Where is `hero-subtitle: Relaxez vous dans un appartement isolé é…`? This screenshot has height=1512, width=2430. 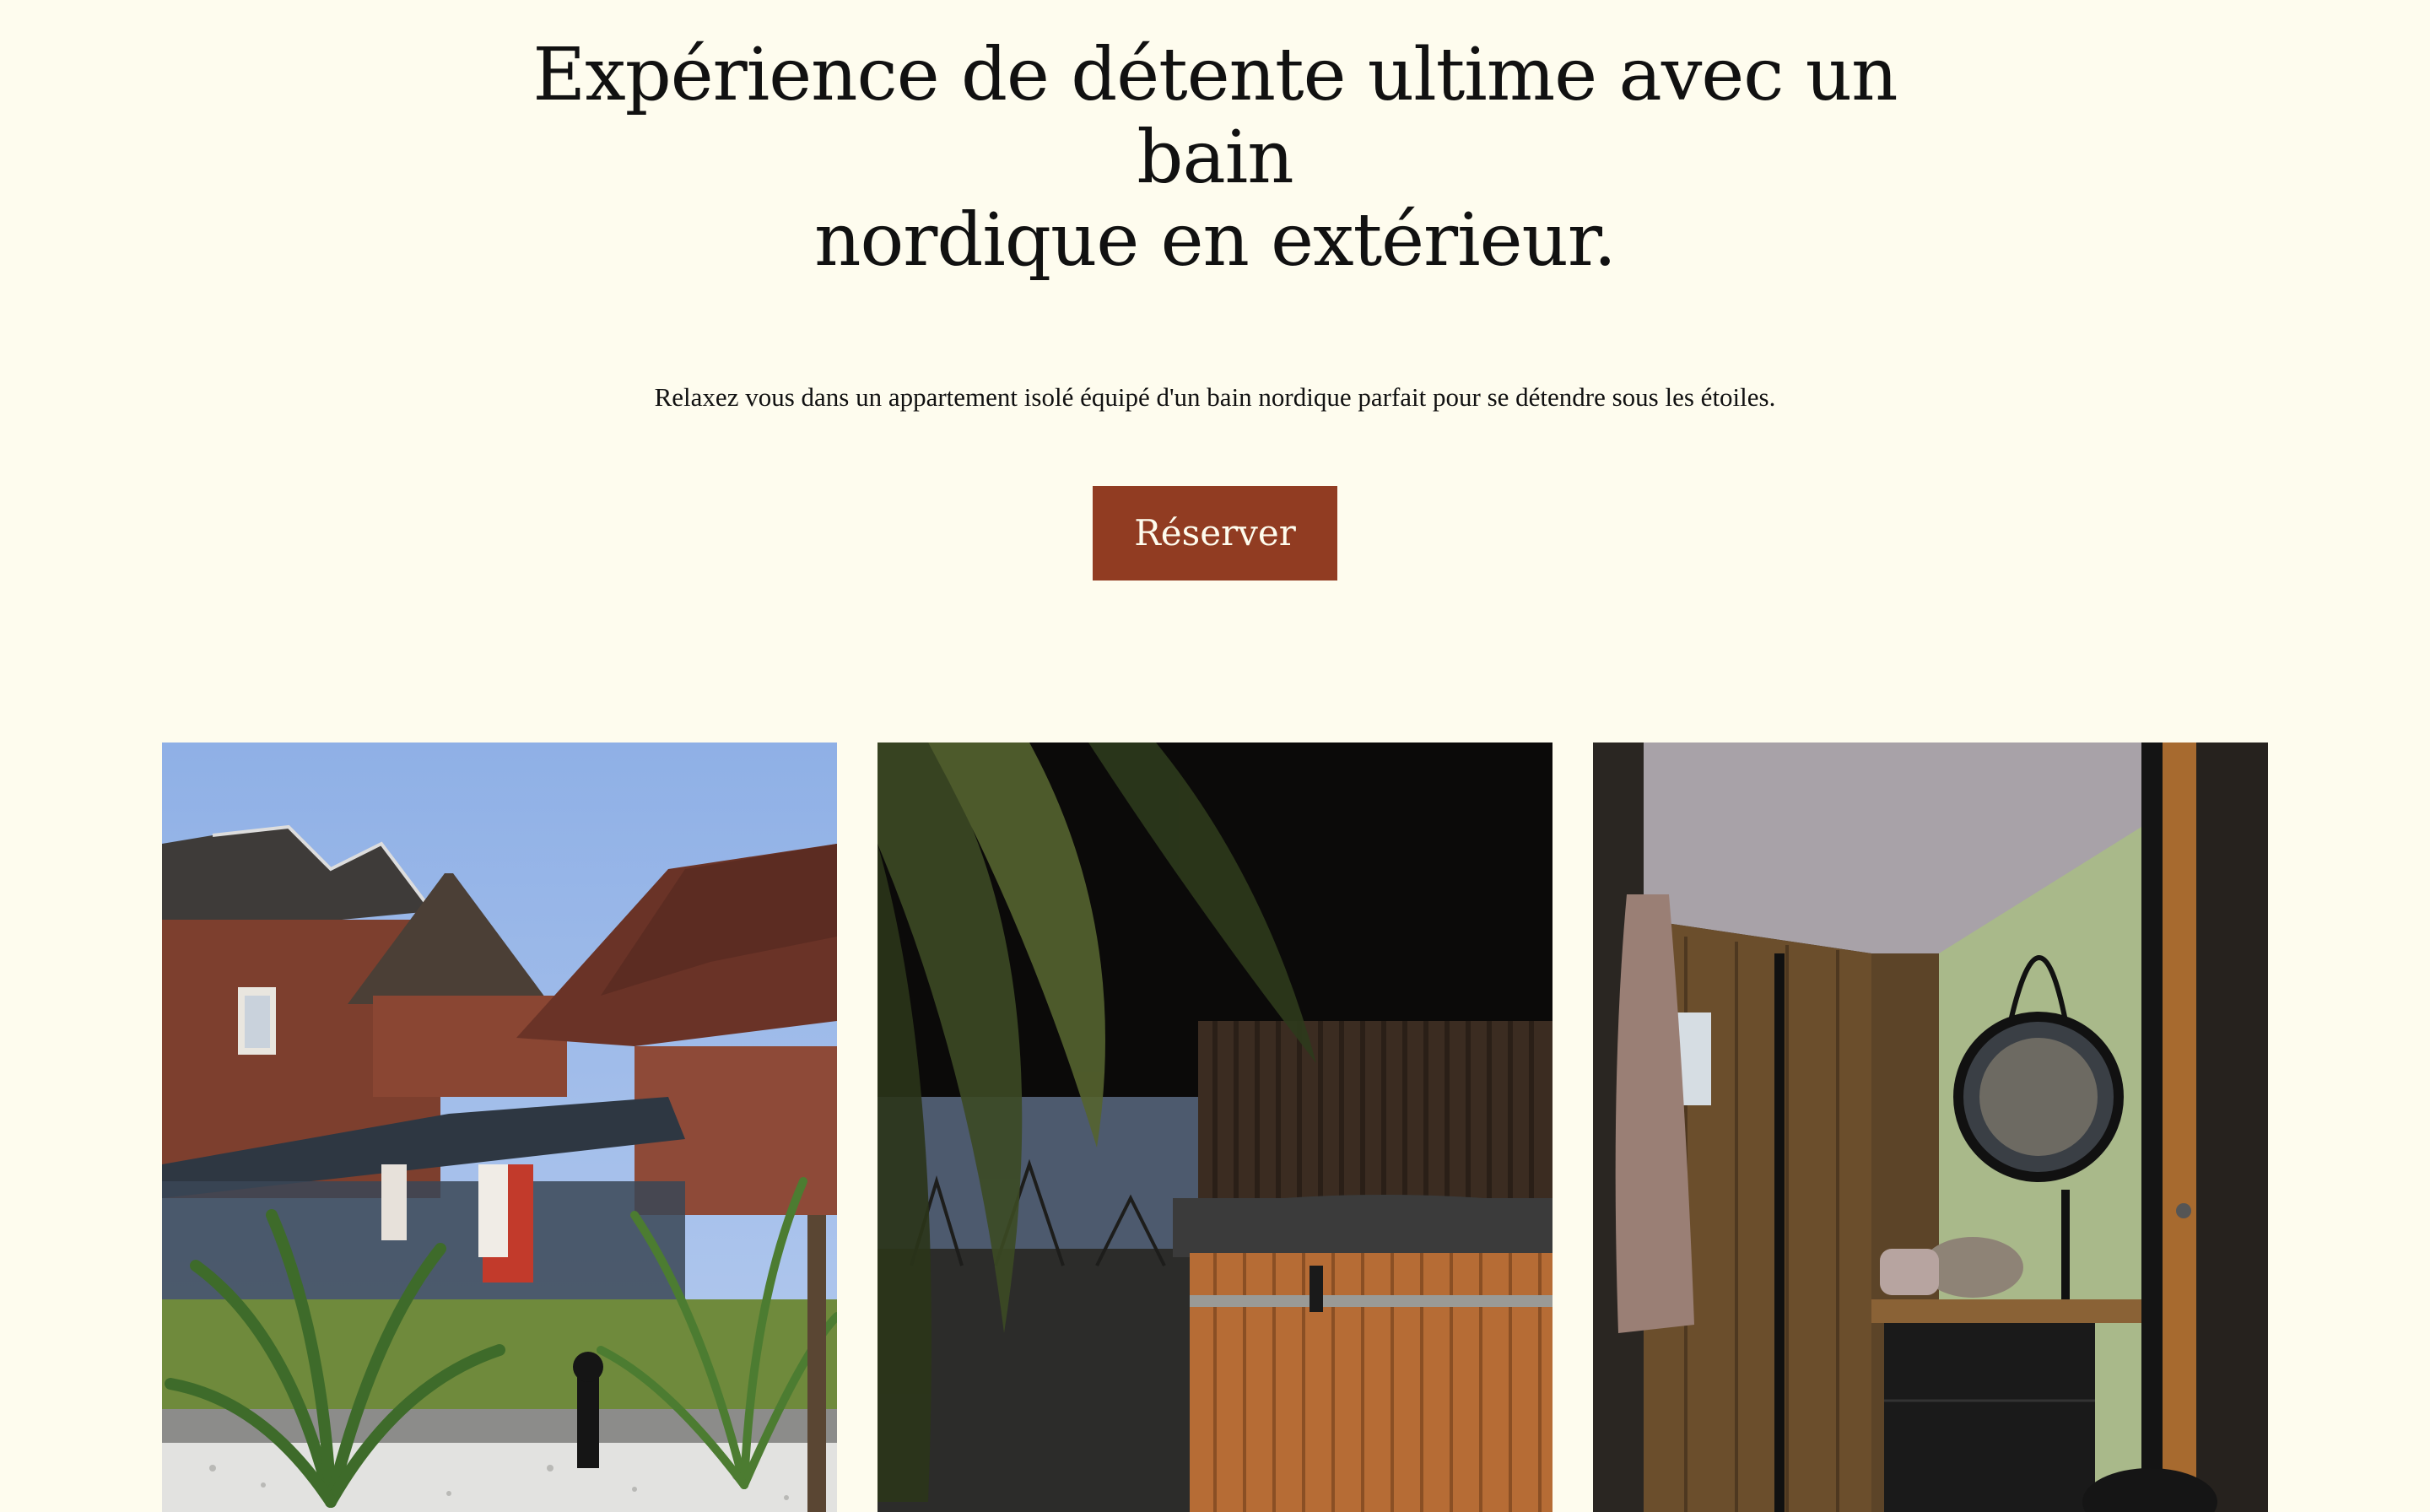 hero-subtitle: Relaxez vous dans un appartement isolé é… is located at coordinates (1215, 397).